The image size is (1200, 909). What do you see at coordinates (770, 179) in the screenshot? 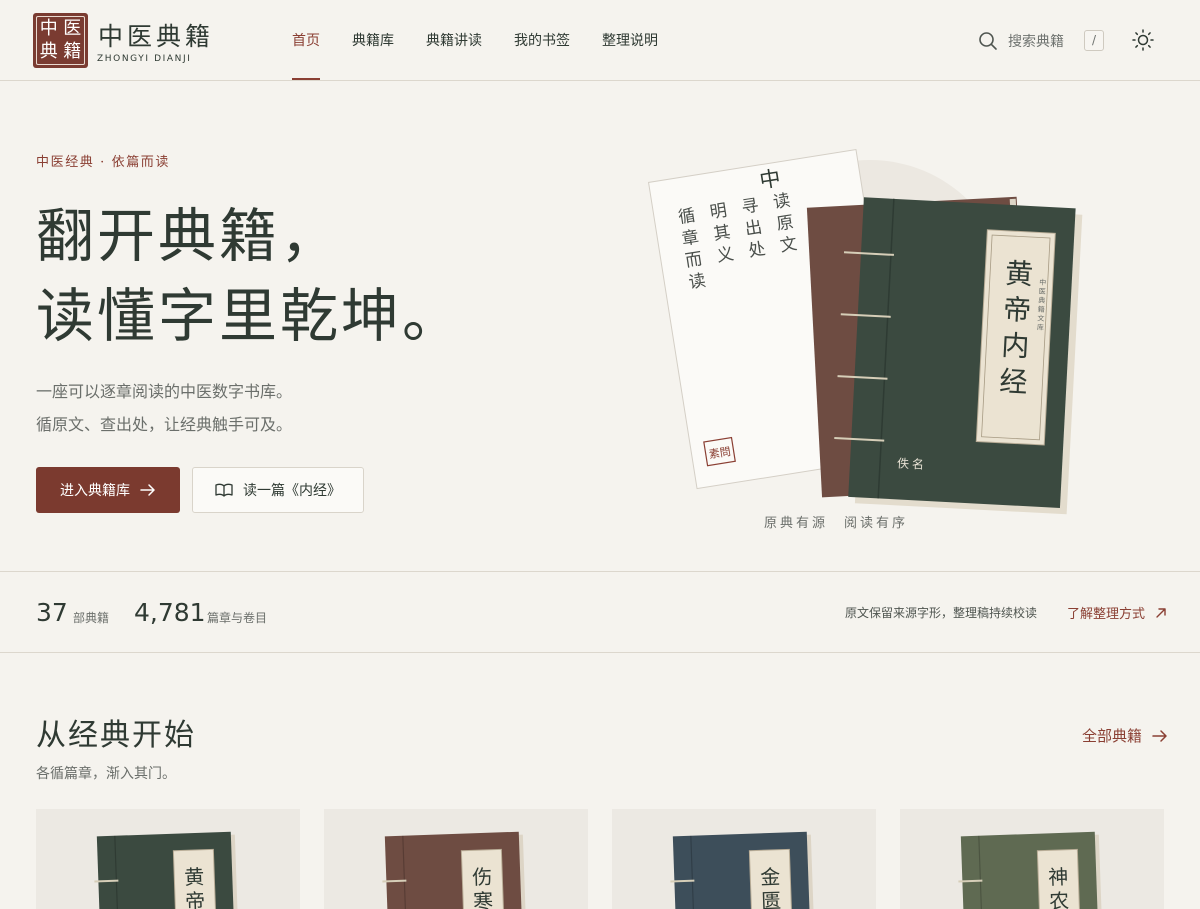
I see `page-peek-char: 中` at bounding box center [770, 179].